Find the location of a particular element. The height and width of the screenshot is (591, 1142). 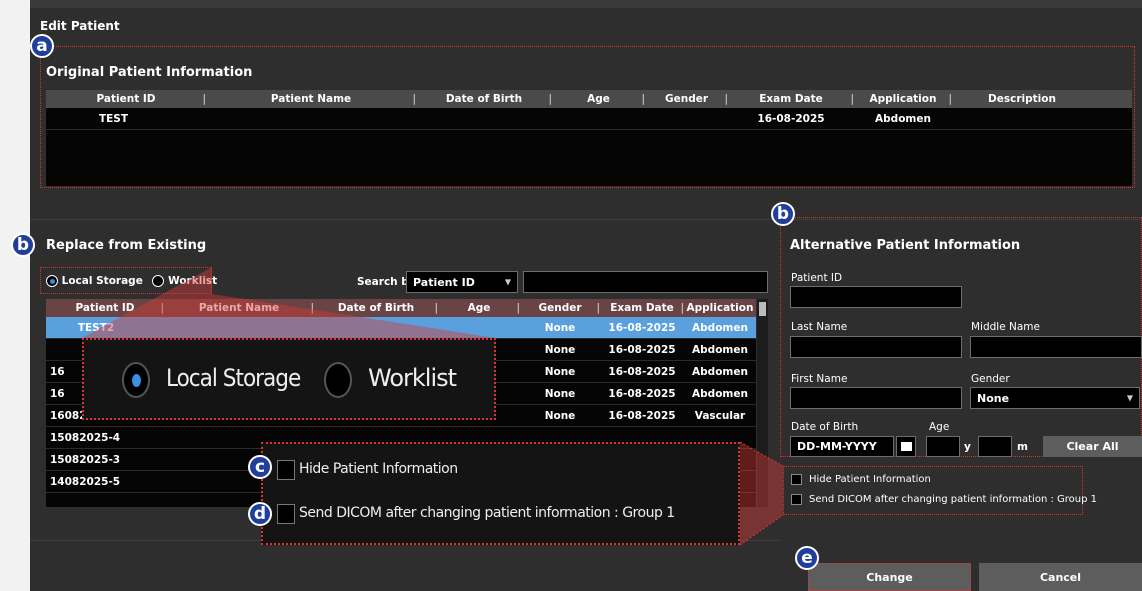

badge-e: e is located at coordinates (807, 558).